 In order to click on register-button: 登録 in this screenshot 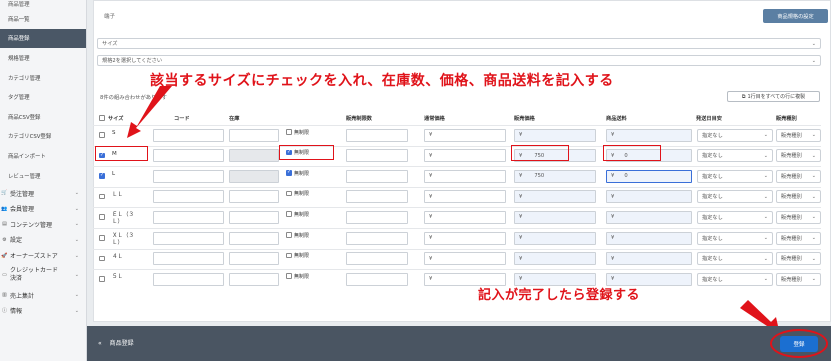, I will do `click(799, 344)`.